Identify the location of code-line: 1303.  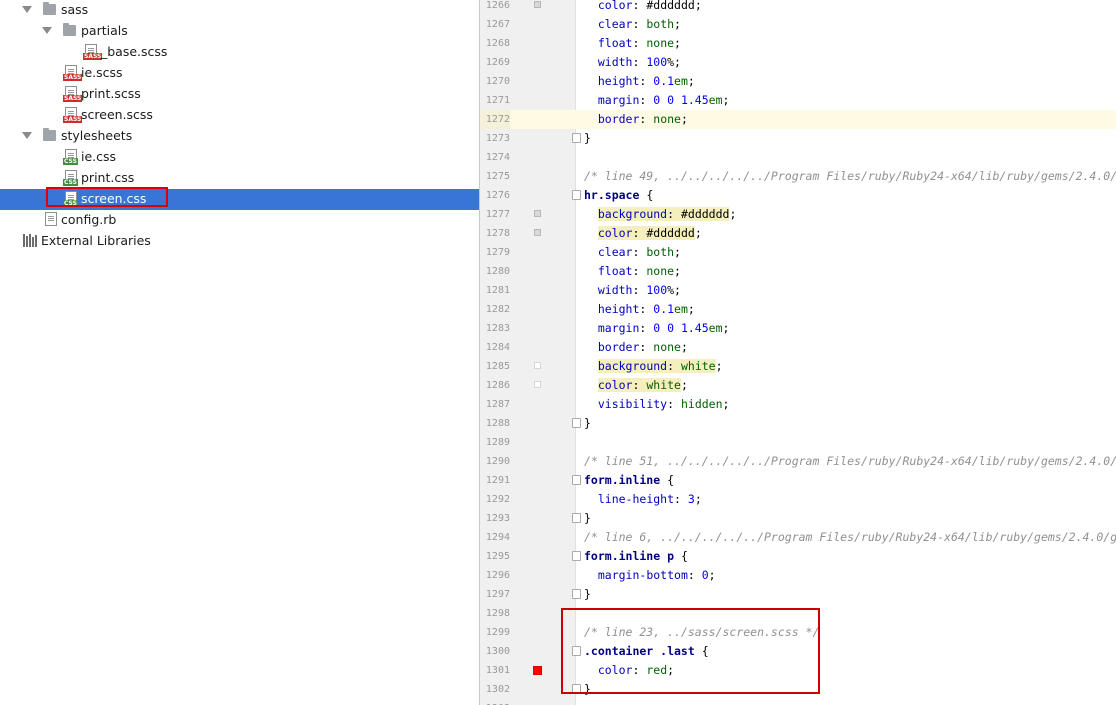
(798, 702).